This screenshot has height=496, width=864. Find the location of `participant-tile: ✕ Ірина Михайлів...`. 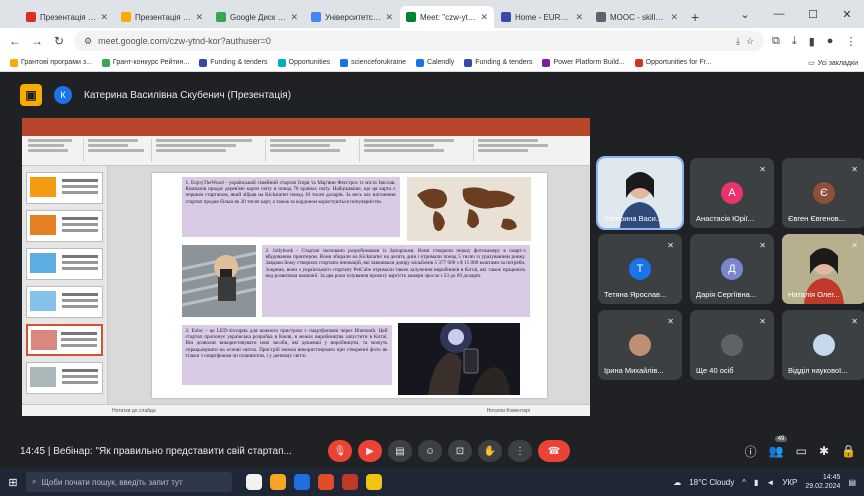

participant-tile: ✕ Ірина Михайлів... is located at coordinates (640, 345).